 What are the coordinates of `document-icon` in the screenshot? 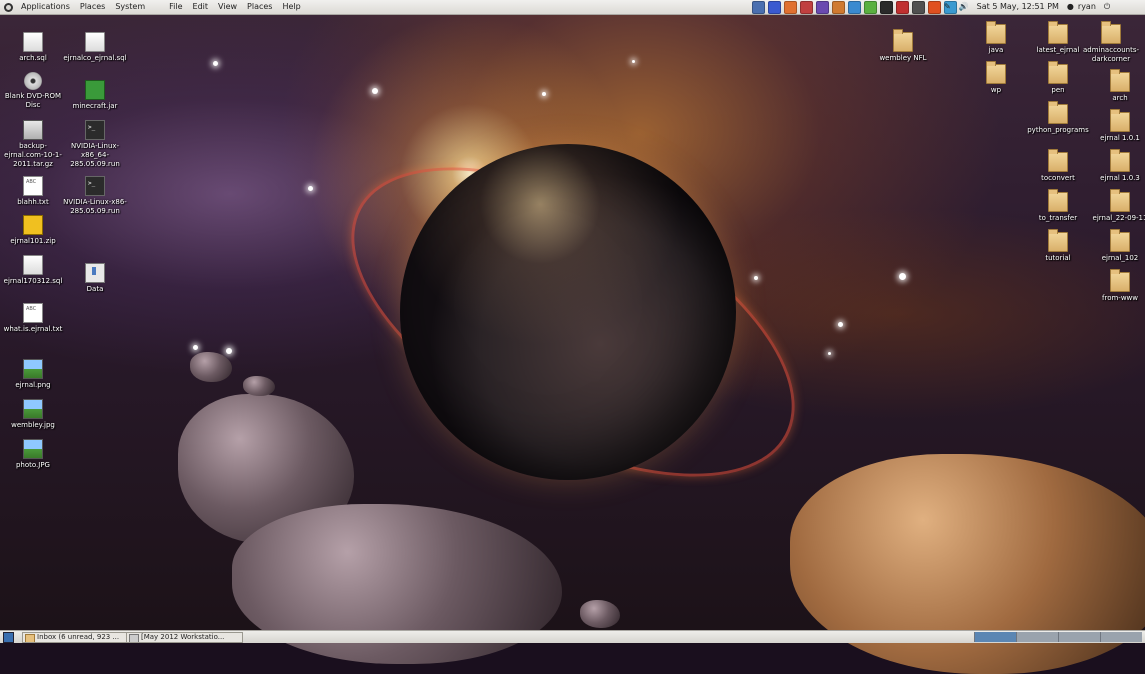 It's located at (33, 42).